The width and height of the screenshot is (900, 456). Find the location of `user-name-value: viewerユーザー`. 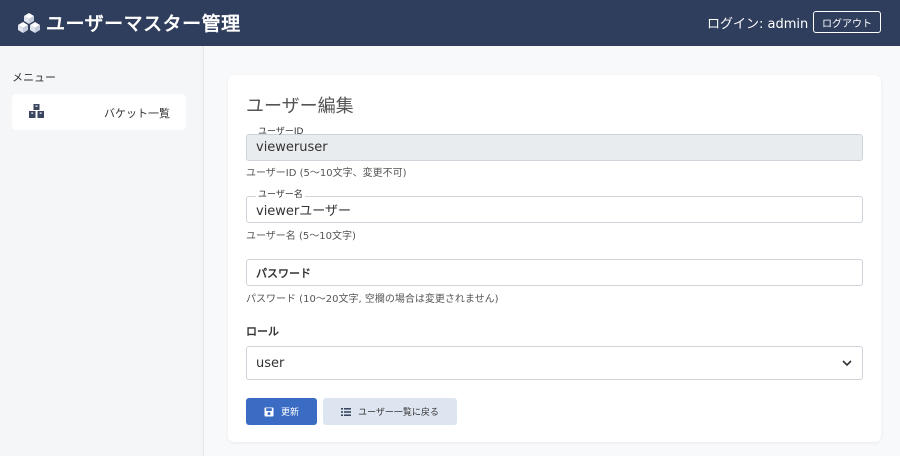

user-name-value: viewerユーザー is located at coordinates (304, 211).